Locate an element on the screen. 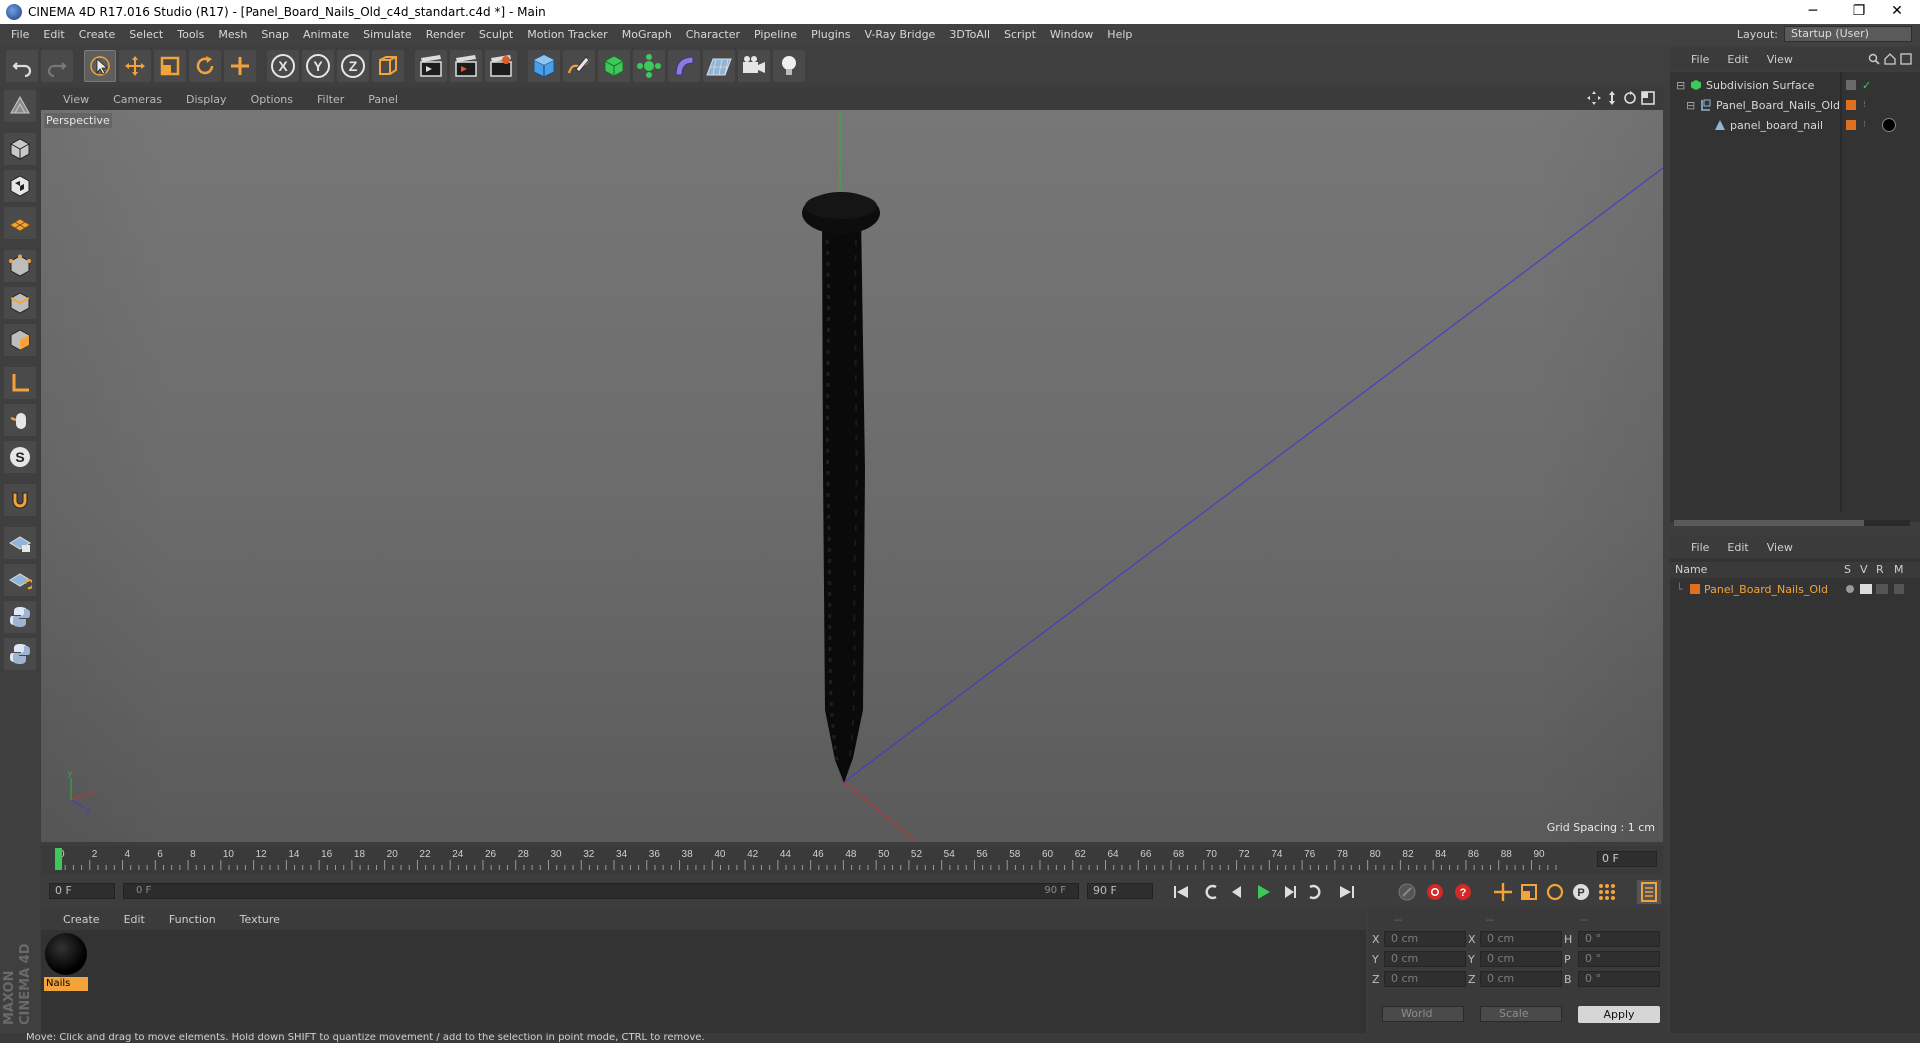 The image size is (1920, 1043). zoom-view-icon is located at coordinates (1612, 98).